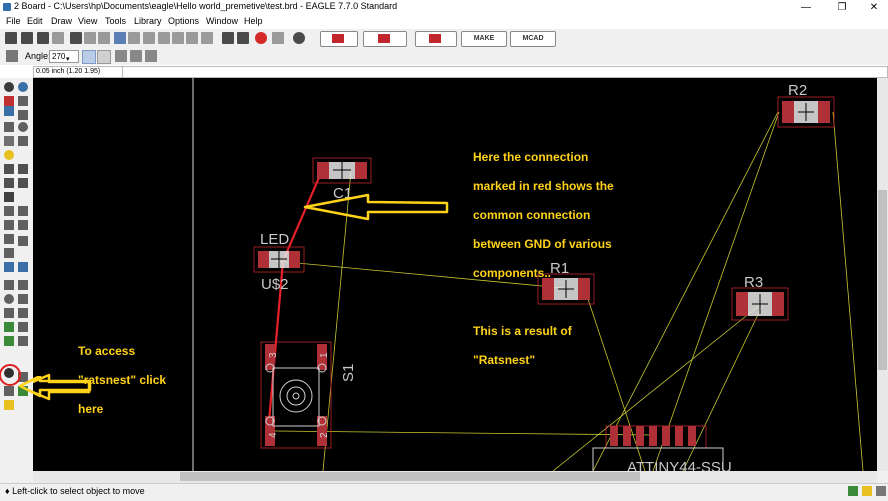 The image size is (888, 501). I want to click on zoom-fit-icon, so click(149, 38).